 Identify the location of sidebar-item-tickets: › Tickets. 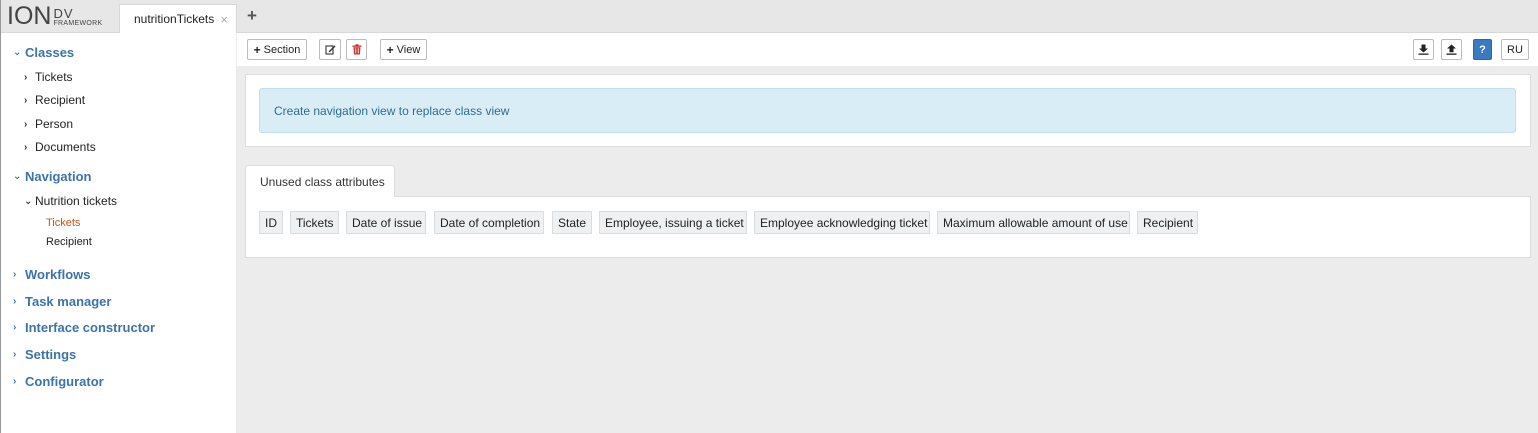
(48, 77).